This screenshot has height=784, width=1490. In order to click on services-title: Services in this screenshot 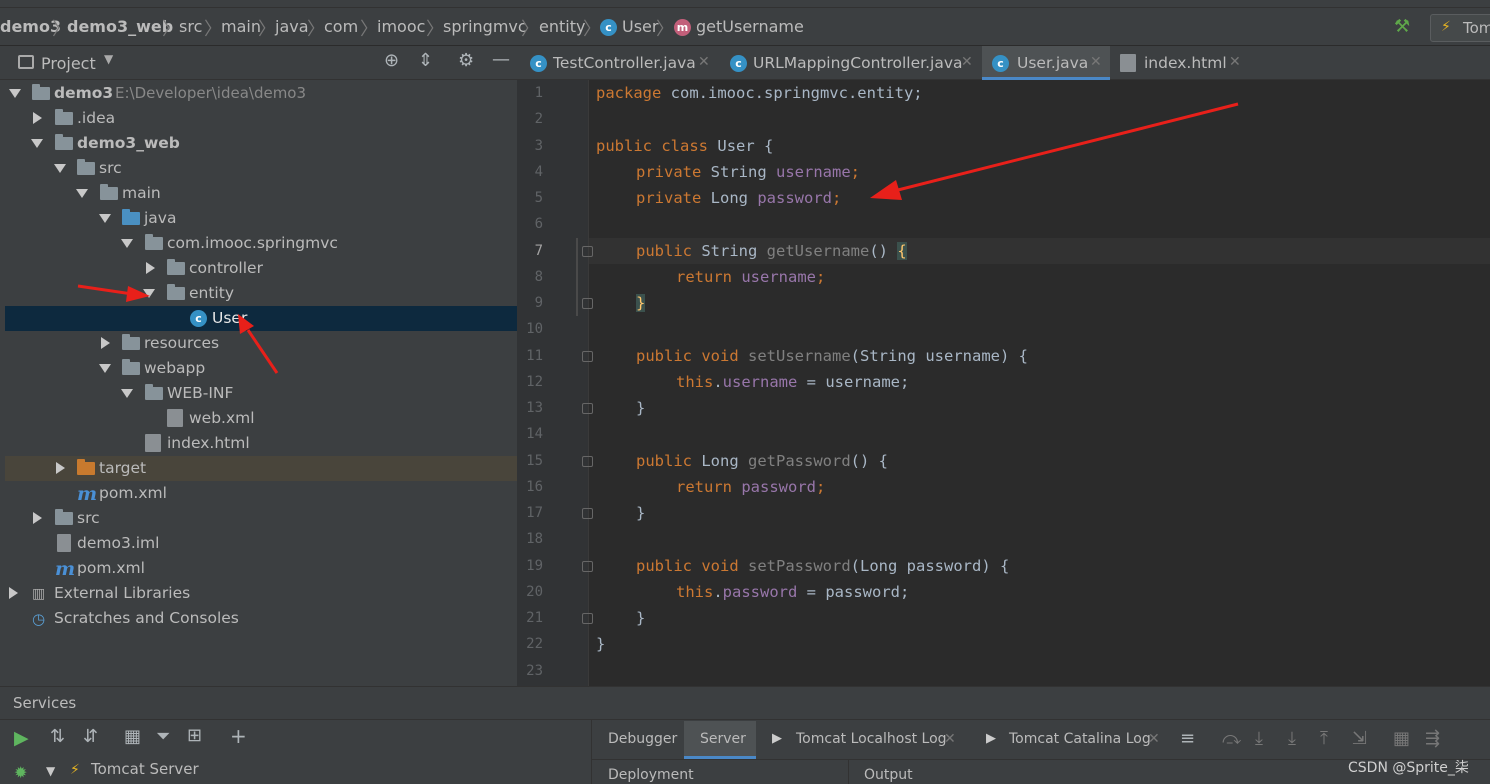, I will do `click(45, 703)`.